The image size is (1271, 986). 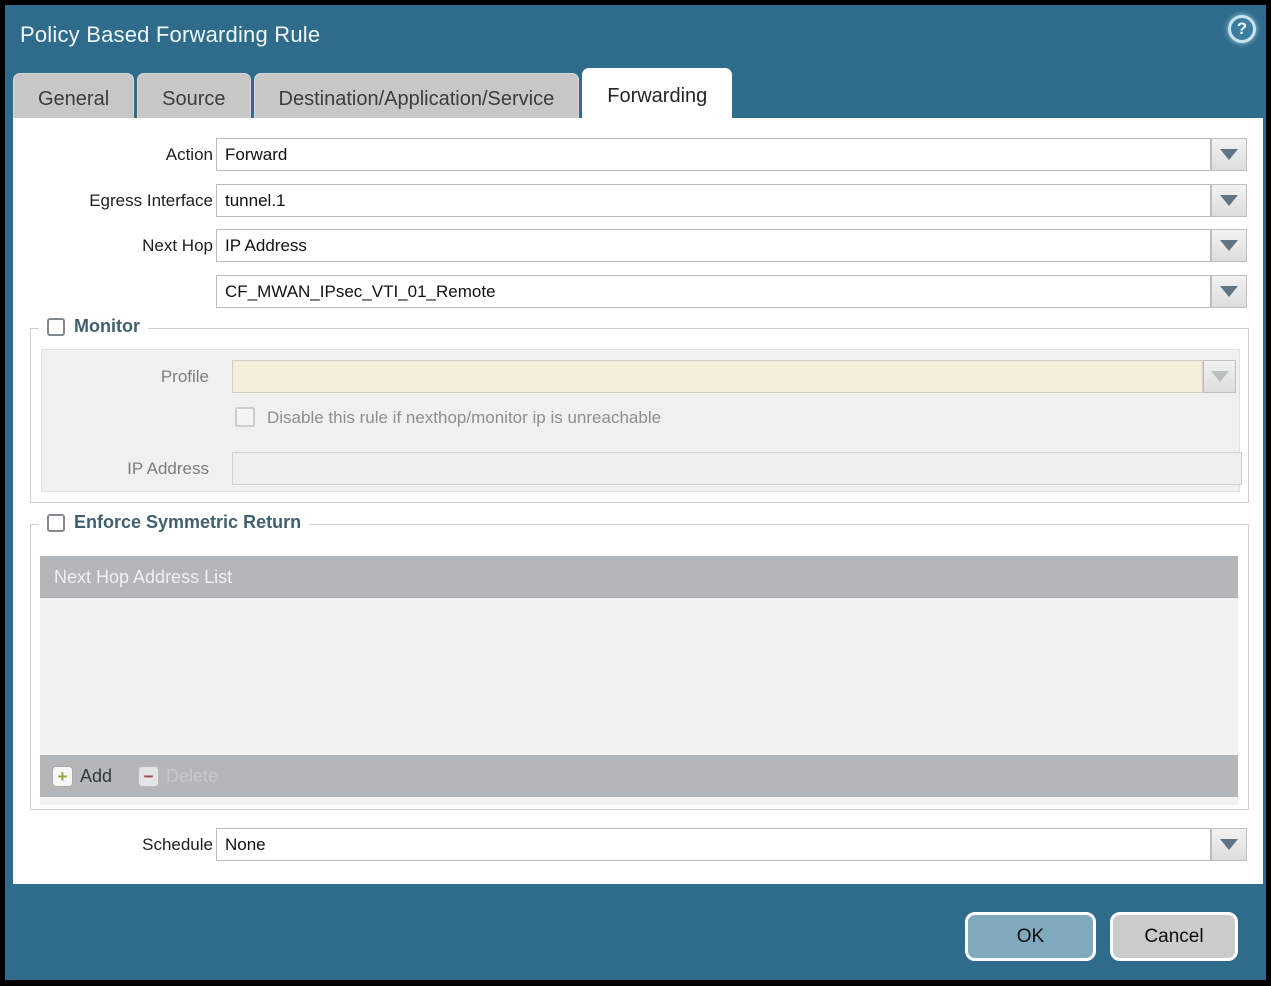 What do you see at coordinates (245, 417) in the screenshot?
I see `disable-rule-checkbox` at bounding box center [245, 417].